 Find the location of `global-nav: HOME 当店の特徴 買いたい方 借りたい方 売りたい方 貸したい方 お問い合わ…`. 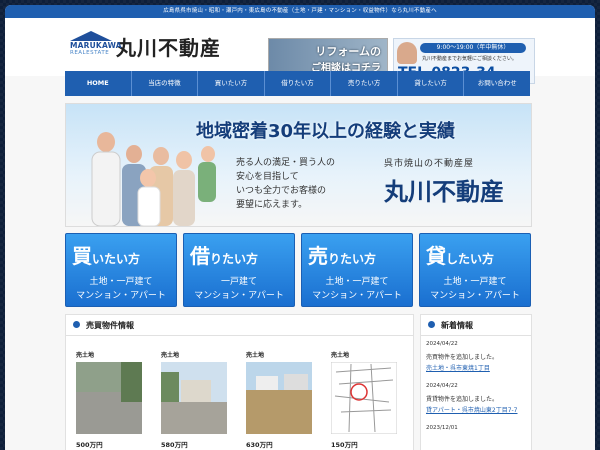

global-nav: HOME 当店の特徴 買いたい方 借りたい方 売りたい方 貸したい方 お問い合わ… is located at coordinates (297, 83).